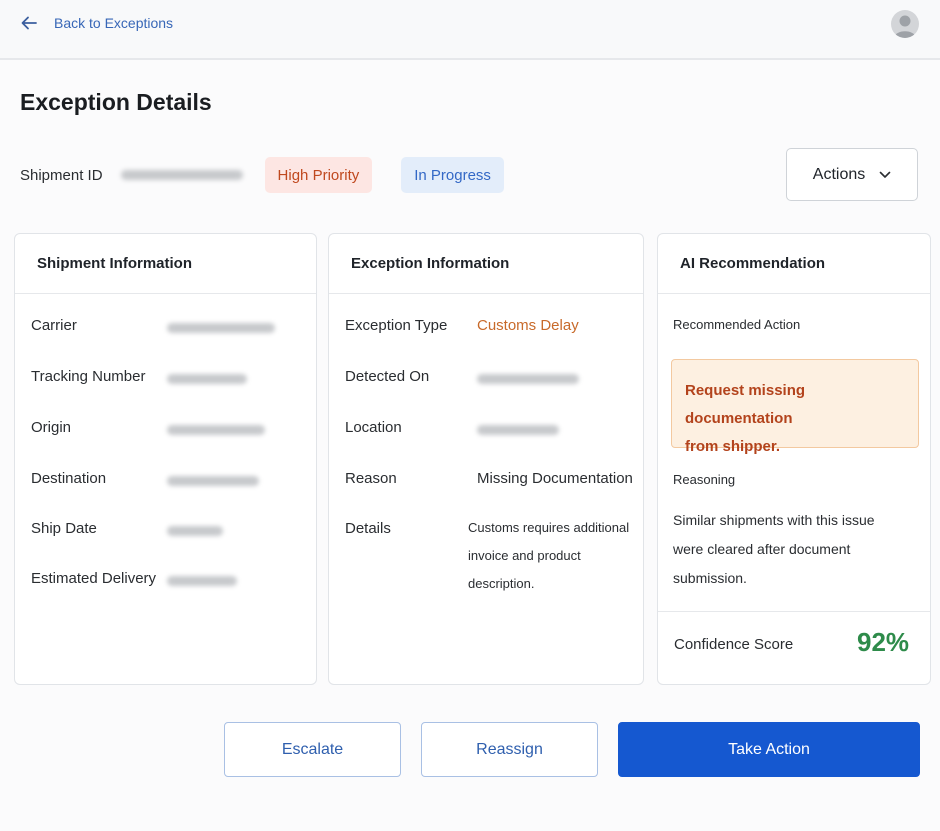 This screenshot has width=940, height=831. What do you see at coordinates (737, 324) in the screenshot?
I see `recommended-action-label: Recommended Action` at bounding box center [737, 324].